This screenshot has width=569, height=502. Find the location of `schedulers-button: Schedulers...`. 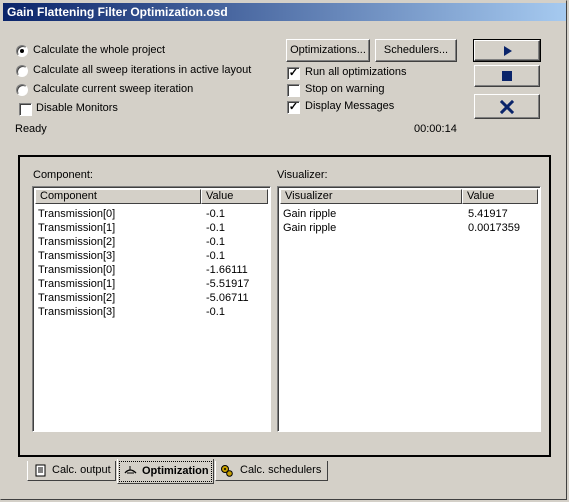

schedulers-button: Schedulers... is located at coordinates (416, 50).